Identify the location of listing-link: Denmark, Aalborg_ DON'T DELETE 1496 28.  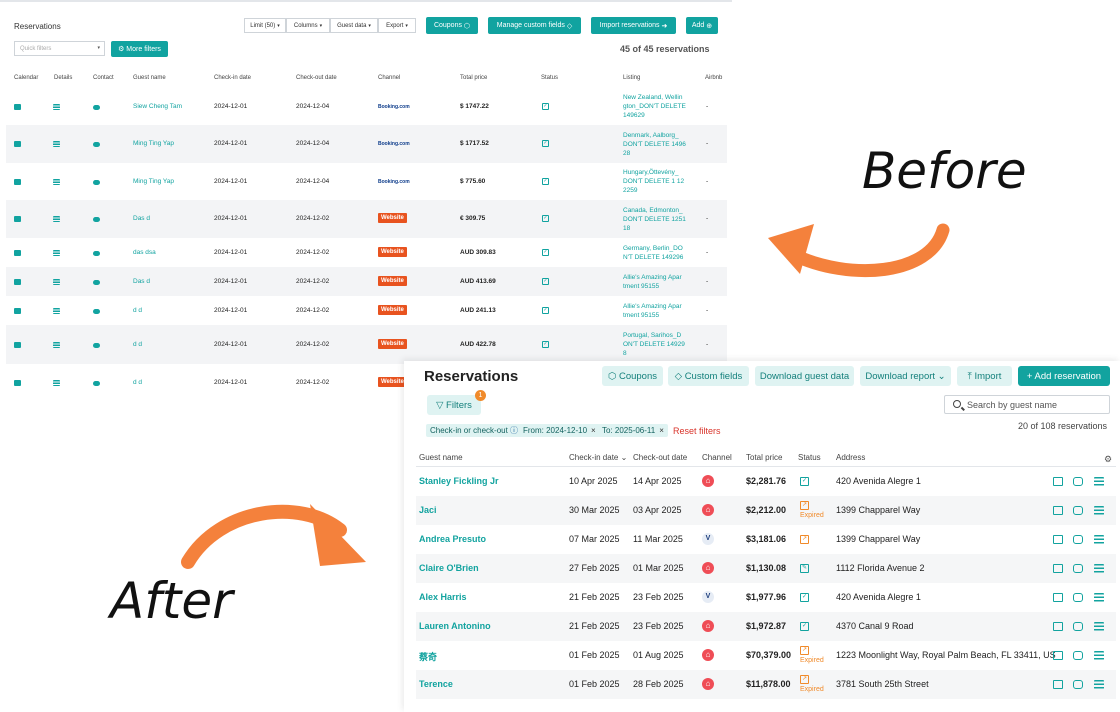
(658, 144).